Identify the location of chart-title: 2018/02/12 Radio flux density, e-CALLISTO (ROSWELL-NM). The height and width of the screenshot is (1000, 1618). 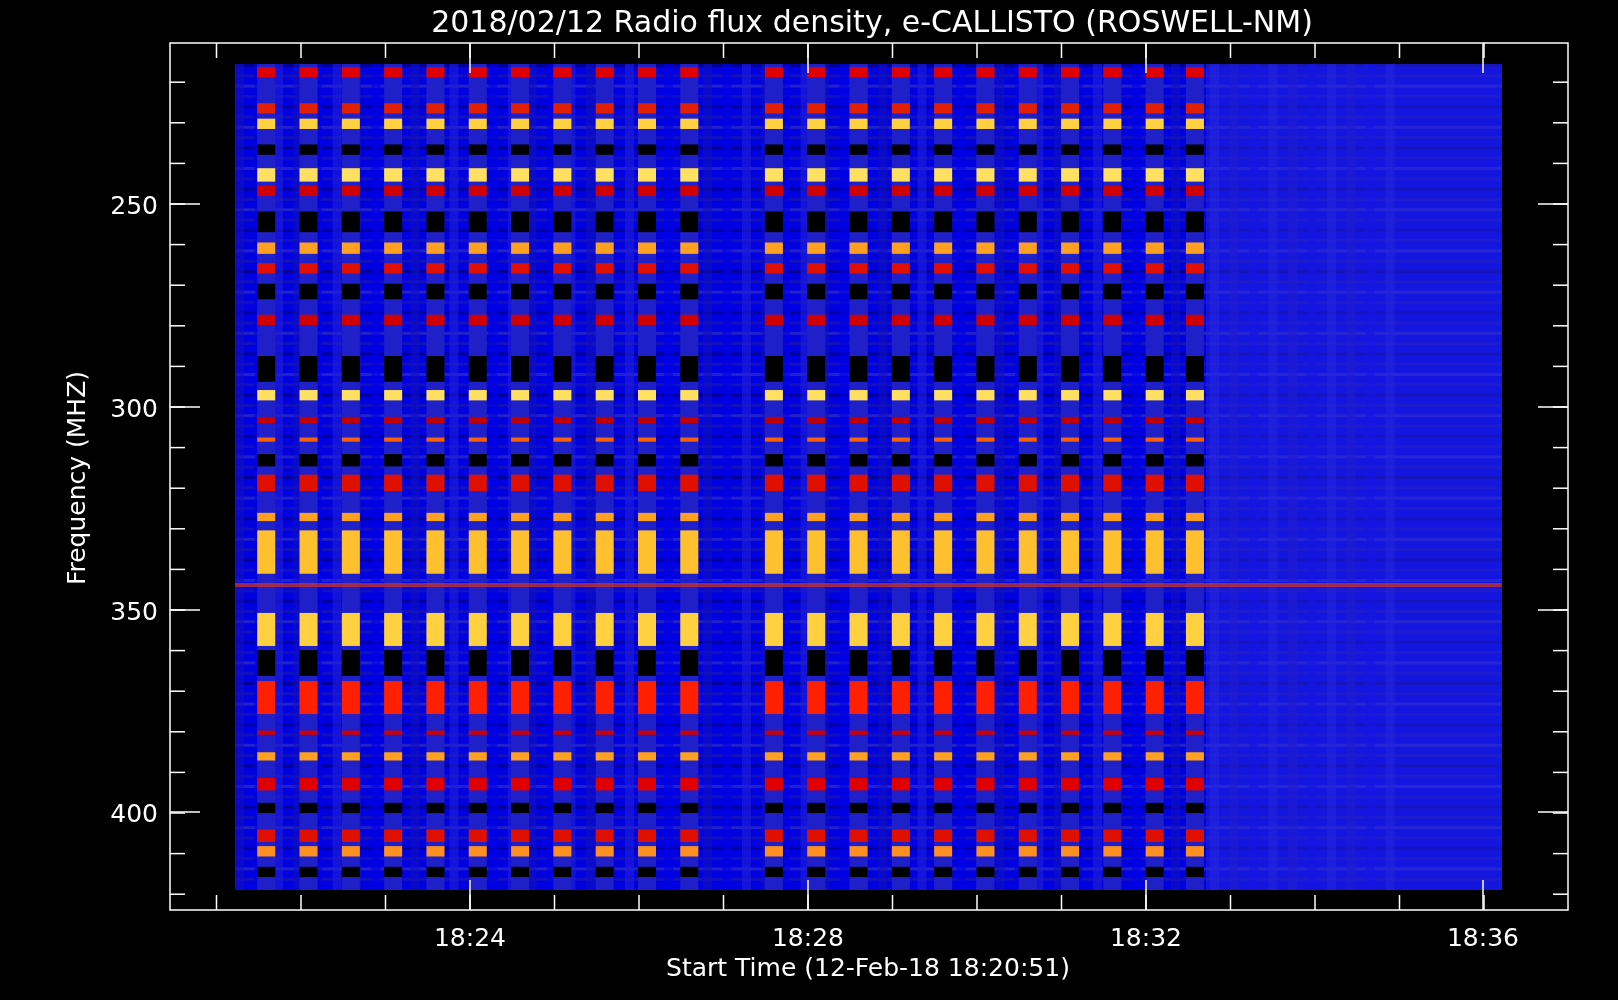
(872, 21).